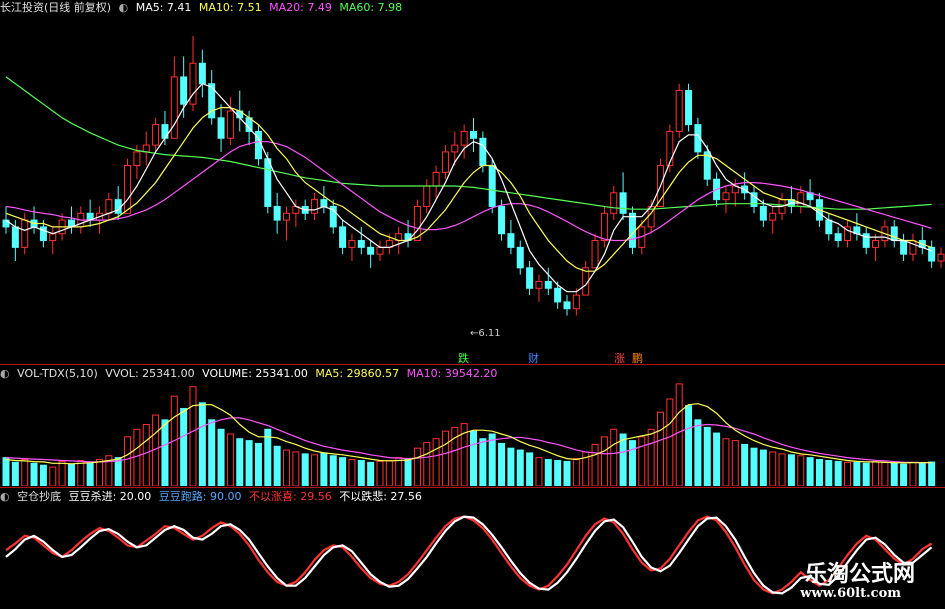  Describe the element at coordinates (5, 496) in the screenshot. I see `indicator-collapse-icon: ◐` at that location.